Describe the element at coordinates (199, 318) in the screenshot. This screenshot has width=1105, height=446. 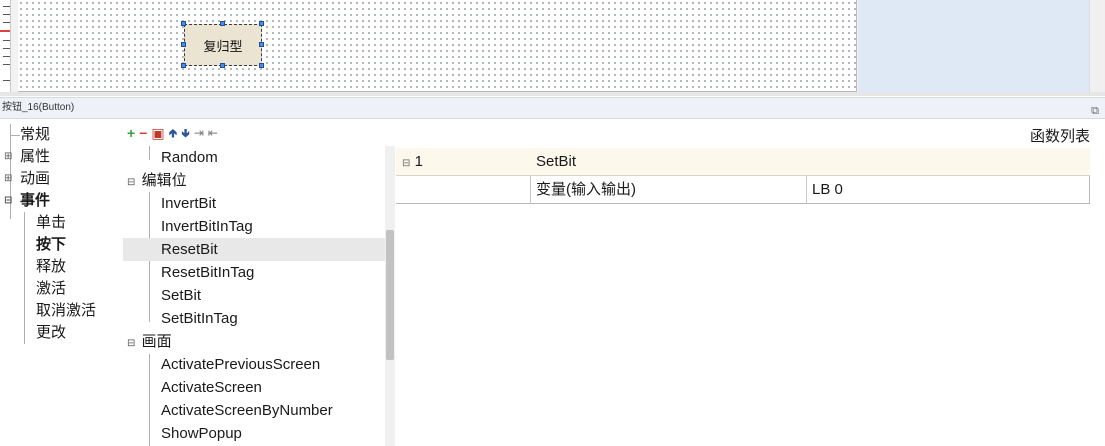
I see `function-item-label: SetBitInTag` at that location.